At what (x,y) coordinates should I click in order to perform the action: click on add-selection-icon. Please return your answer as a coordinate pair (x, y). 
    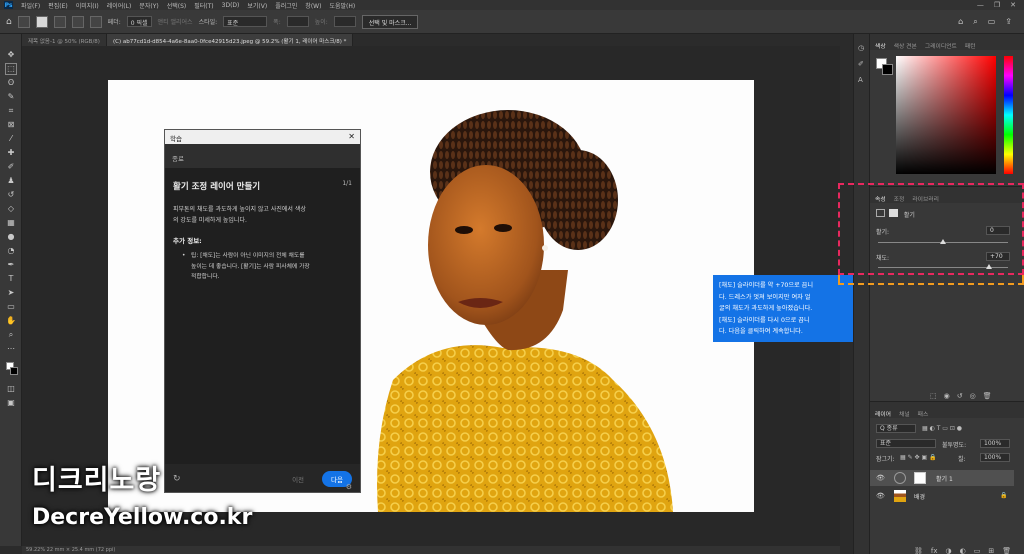
    Looking at the image, I should click on (59, 21).